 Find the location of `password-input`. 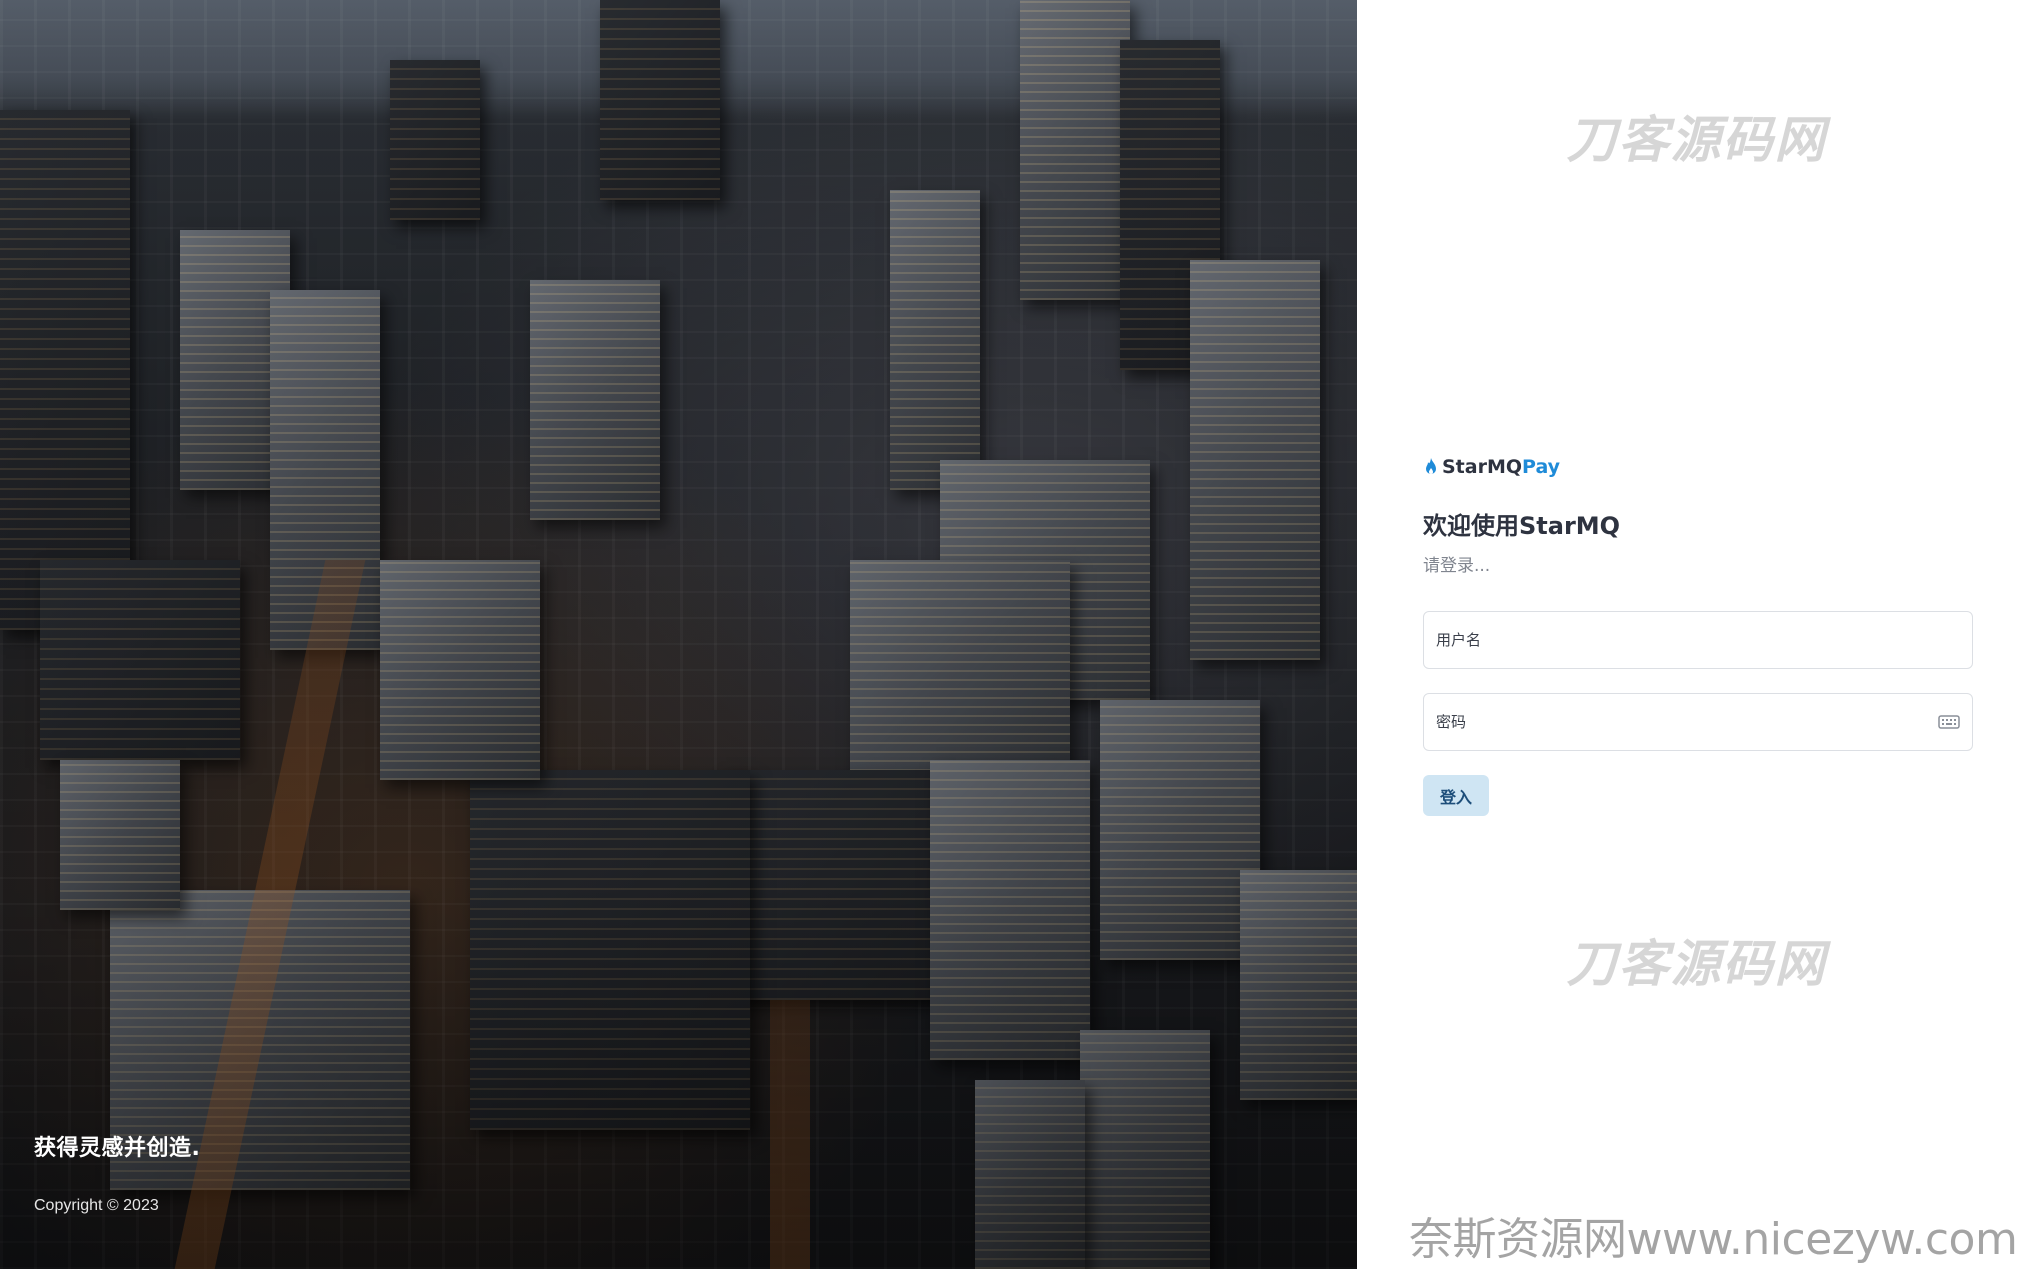

password-input is located at coordinates (1698, 722).